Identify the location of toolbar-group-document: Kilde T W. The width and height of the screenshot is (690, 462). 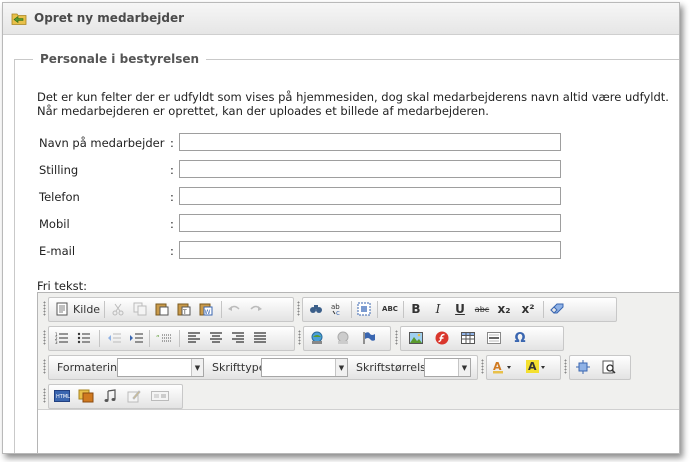
(171, 309).